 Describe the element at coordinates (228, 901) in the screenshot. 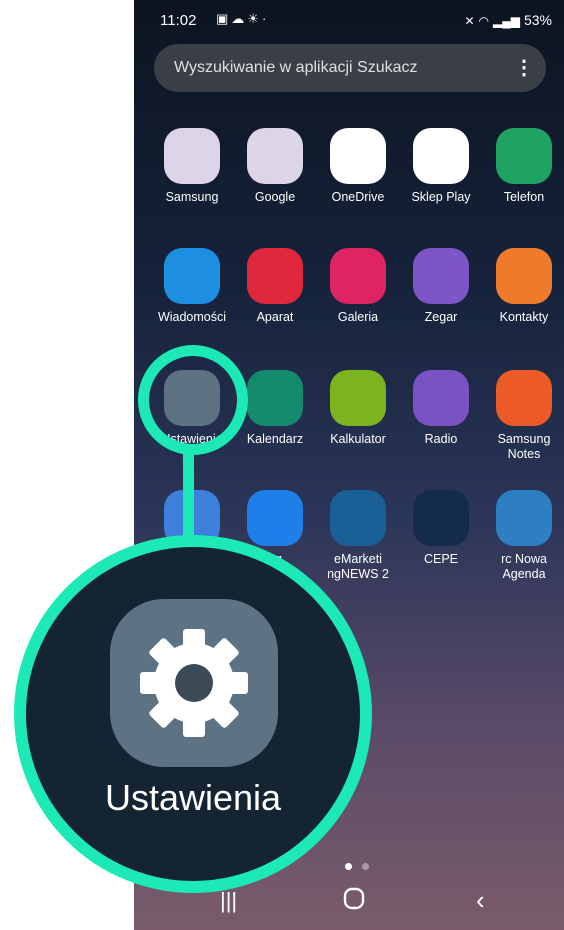

I see `recents-icon: |||` at that location.